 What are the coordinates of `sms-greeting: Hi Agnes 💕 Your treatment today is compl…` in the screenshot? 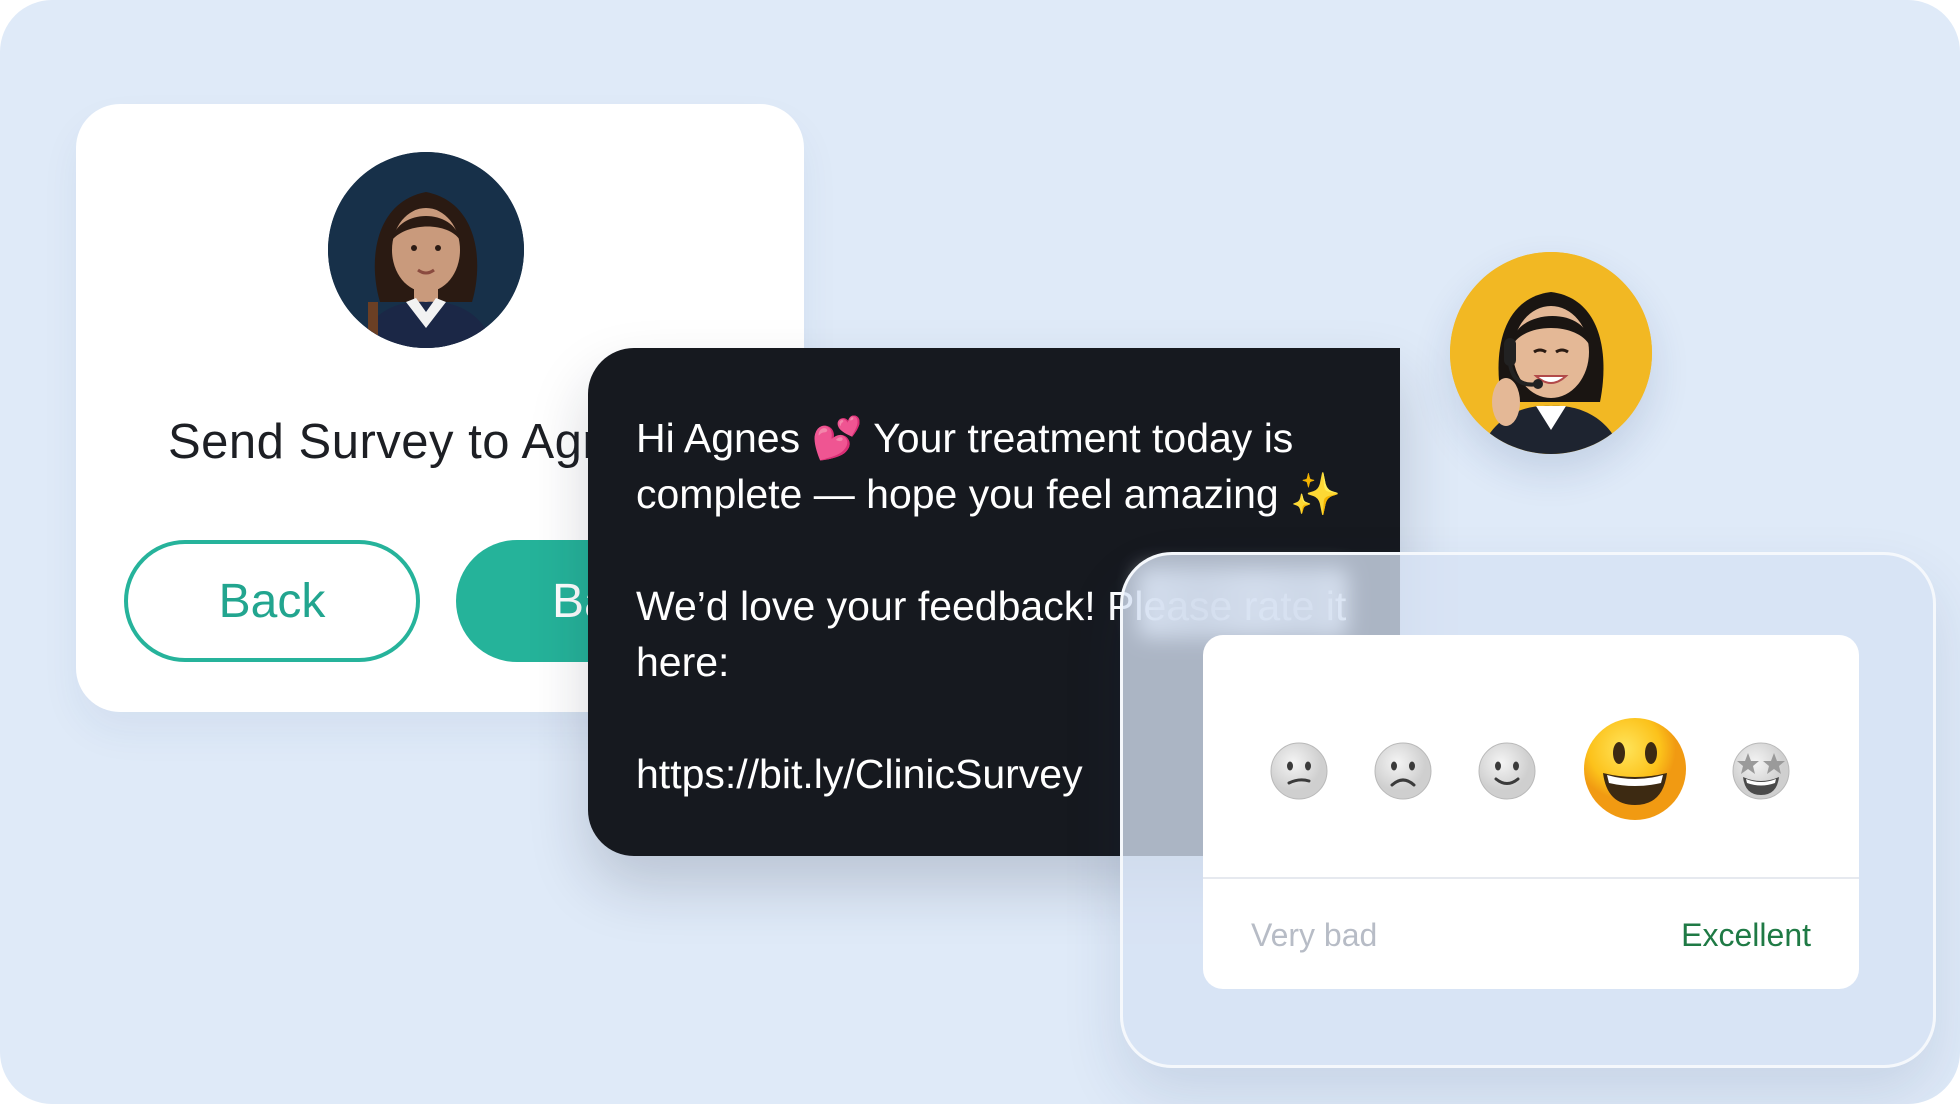 It's located at (989, 466).